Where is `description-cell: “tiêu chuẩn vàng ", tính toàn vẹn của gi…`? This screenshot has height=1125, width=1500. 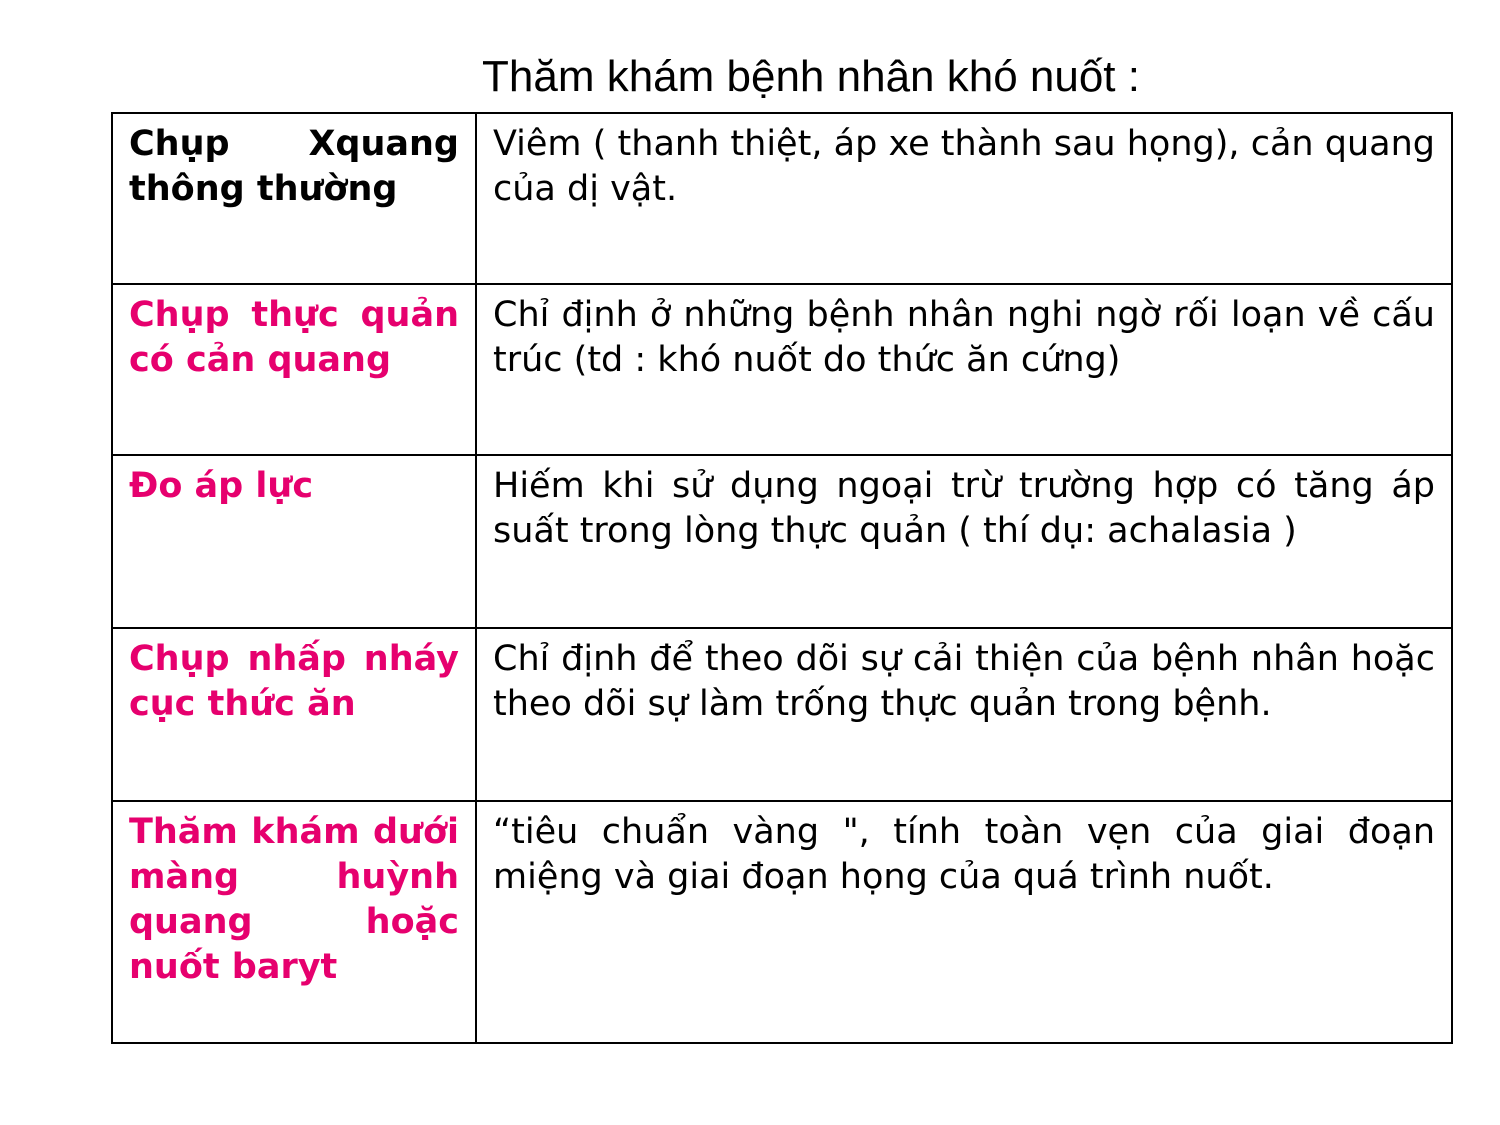
description-cell: “tiêu chuẩn vàng ", tính toàn vẹn của gi… is located at coordinates (964, 922).